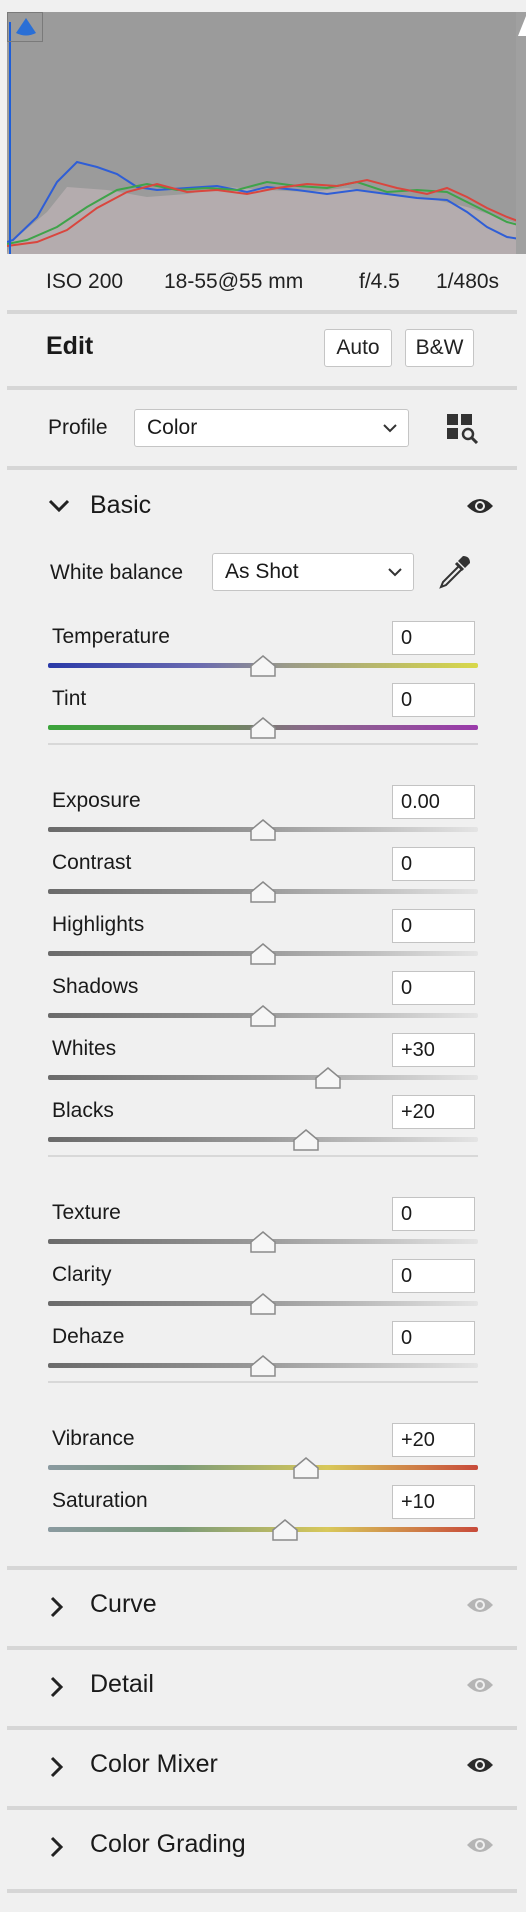 This screenshot has width=526, height=1912. Describe the element at coordinates (88, 1336) in the screenshot. I see `dehaze-label: Dehaze` at that location.